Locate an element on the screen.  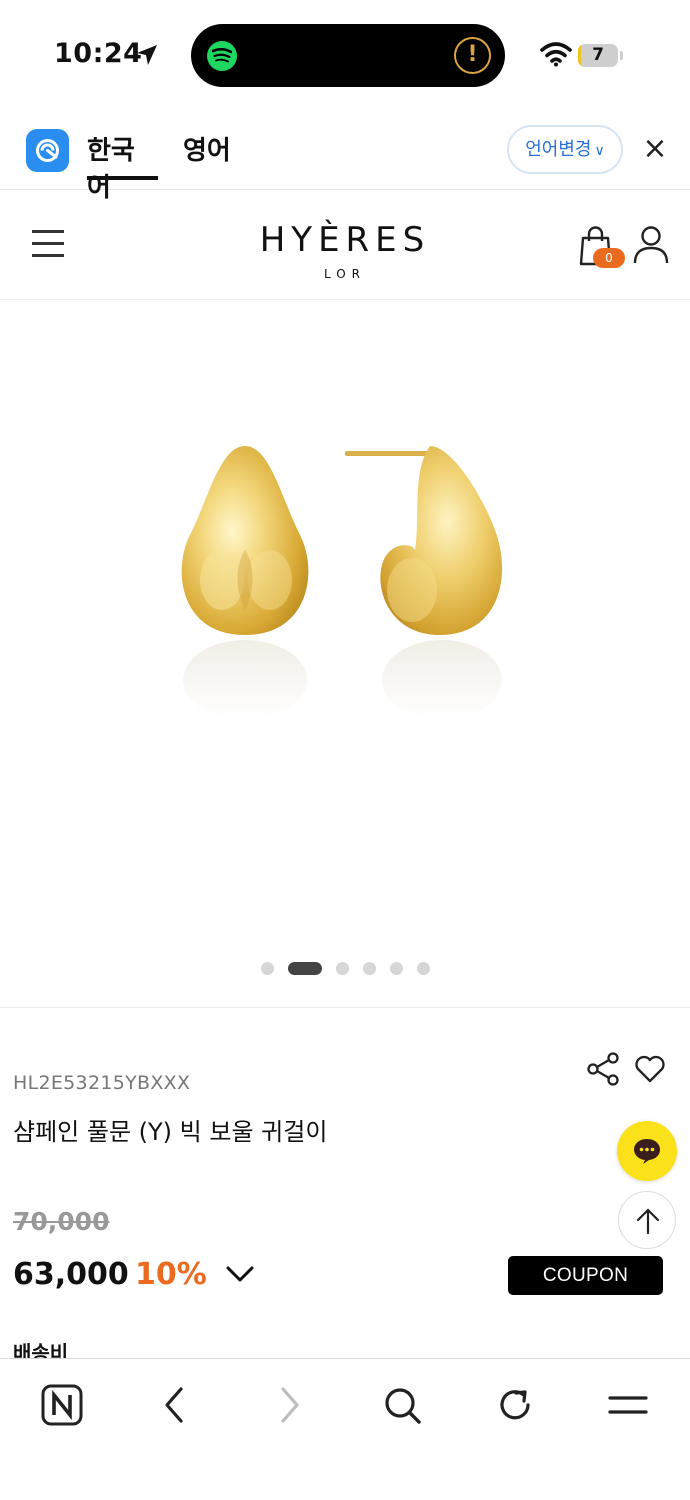
chat-button is located at coordinates (647, 1151).